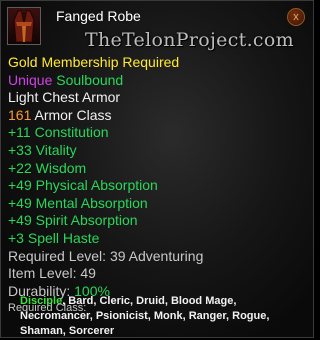 This screenshot has width=320, height=340. What do you see at coordinates (42, 149) in the screenshot?
I see `stat-line: +33 Vitality` at bounding box center [42, 149].